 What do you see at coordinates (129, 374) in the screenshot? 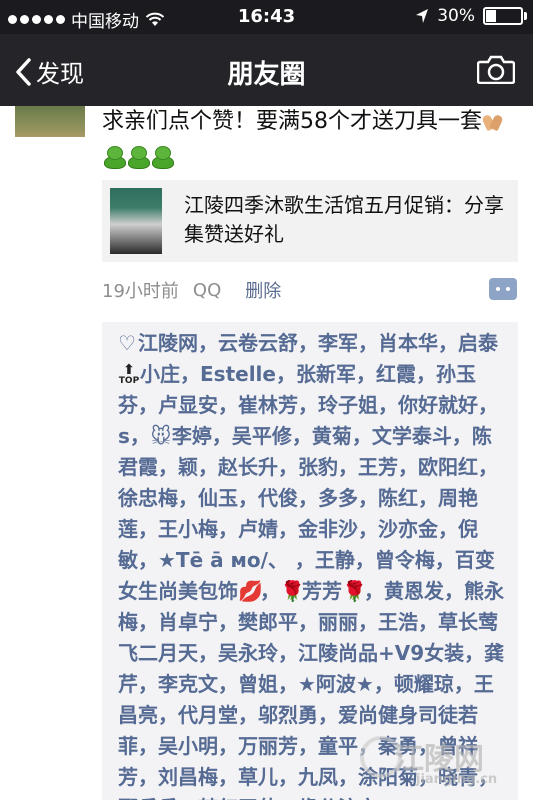
I see `top-badge-emoji: ⬆ TOP` at bounding box center [129, 374].